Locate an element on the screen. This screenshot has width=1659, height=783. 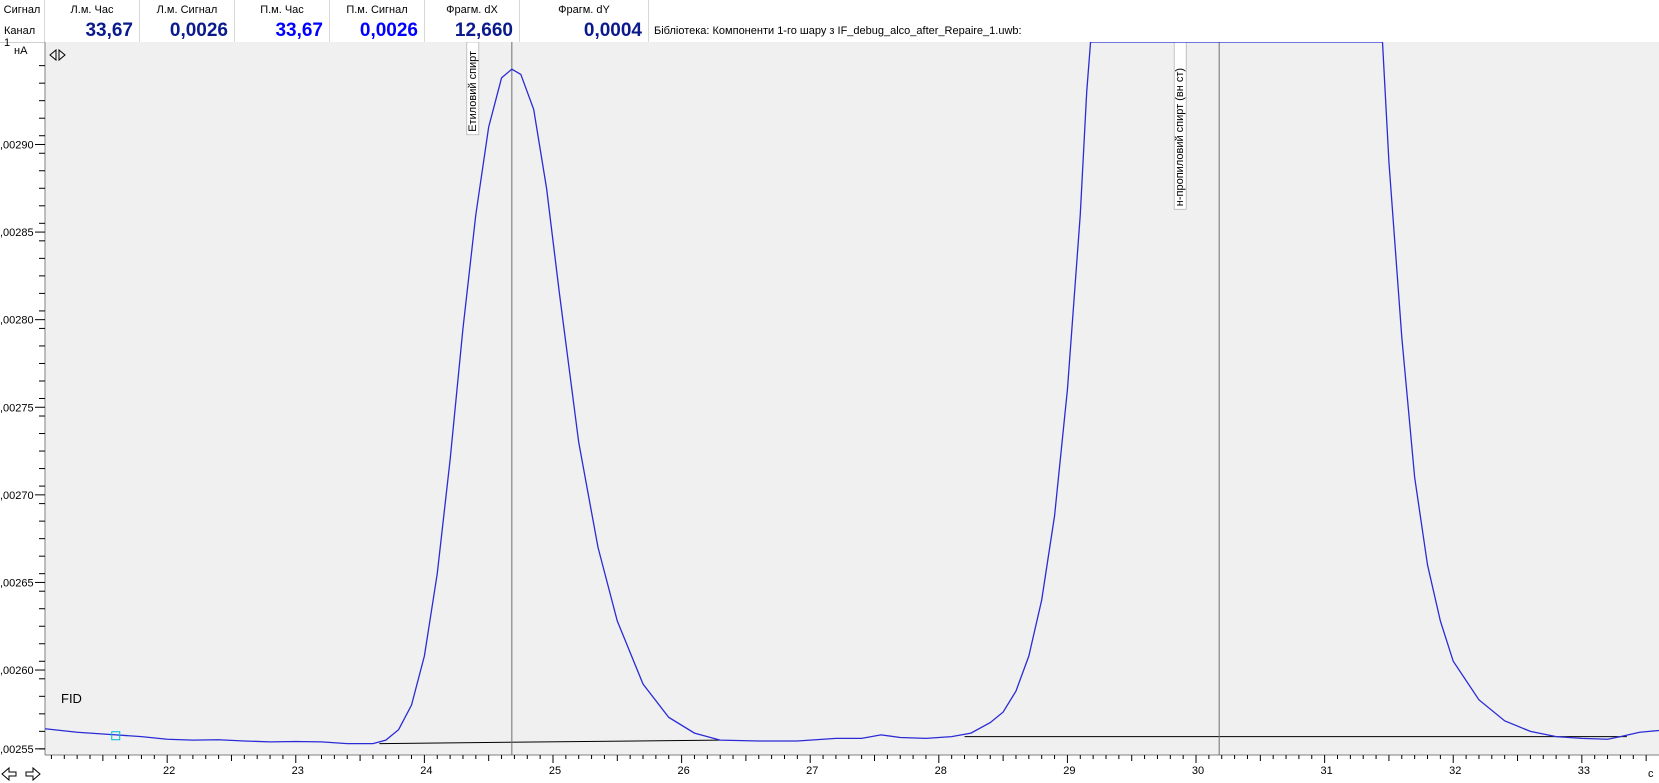
pan-right-icon is located at coordinates (33, 774).